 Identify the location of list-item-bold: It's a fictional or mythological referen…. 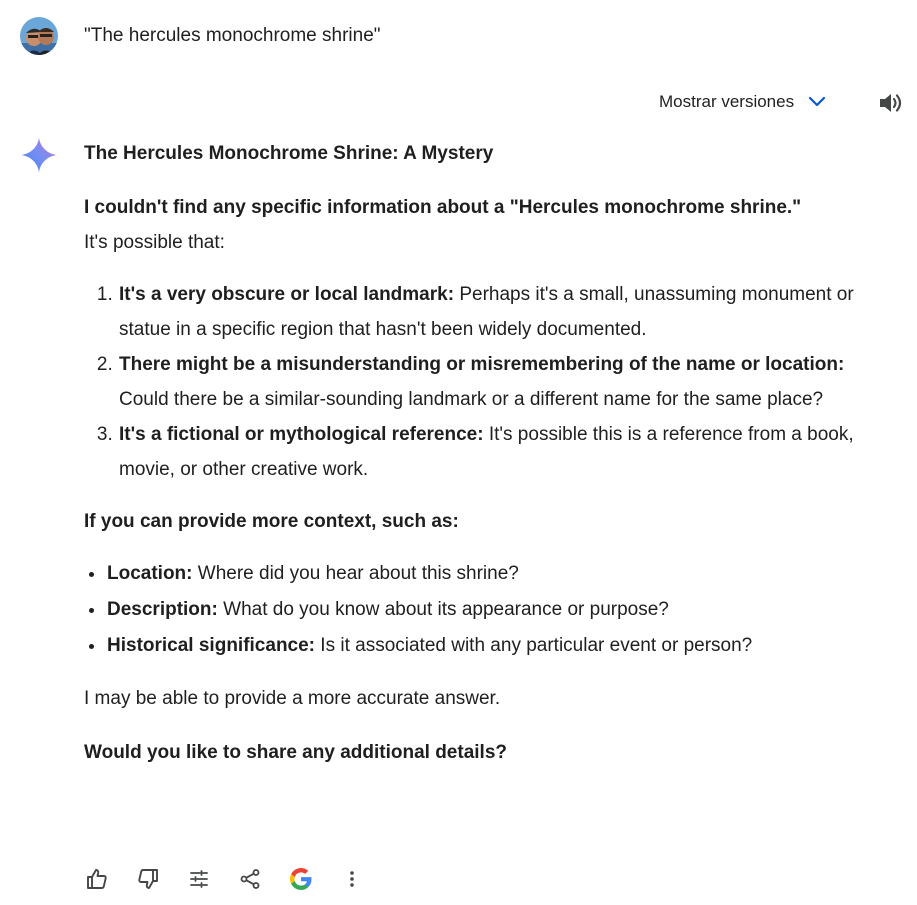
(301, 434).